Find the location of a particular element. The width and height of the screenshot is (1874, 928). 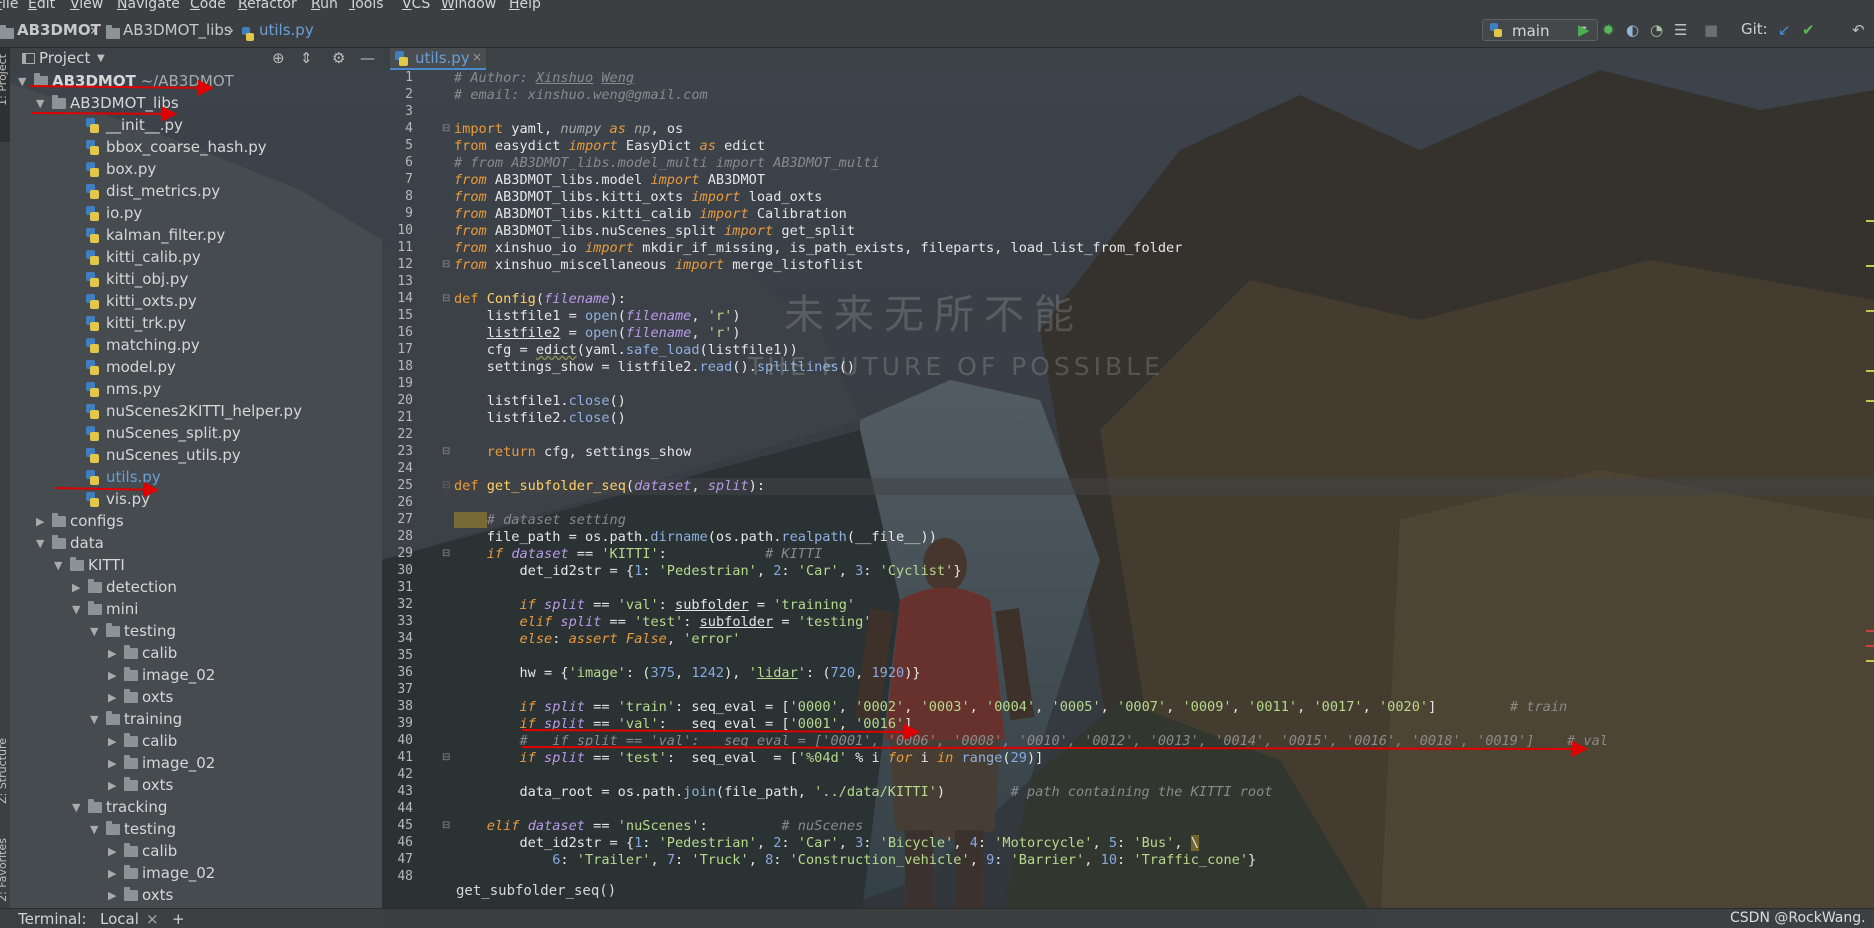

tree-item-label: configs is located at coordinates (97, 521).